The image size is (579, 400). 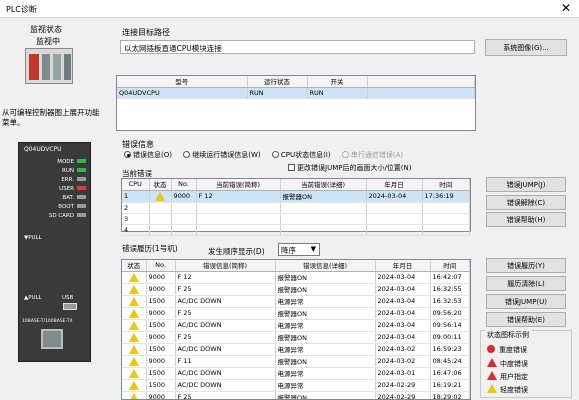 I want to click on radio-cpu-status: CPU状态信息(I), so click(x=301, y=155).